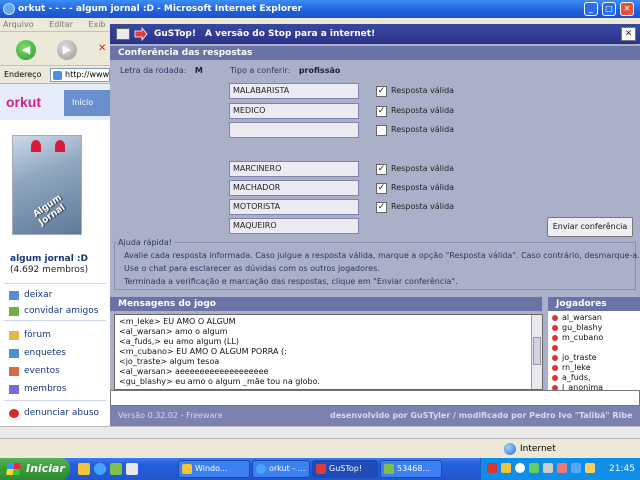 Image resolution: width=640 pixels, height=480 pixels. Describe the element at coordinates (294, 91) in the screenshot. I see `answer-field: MALABARISTA` at that location.